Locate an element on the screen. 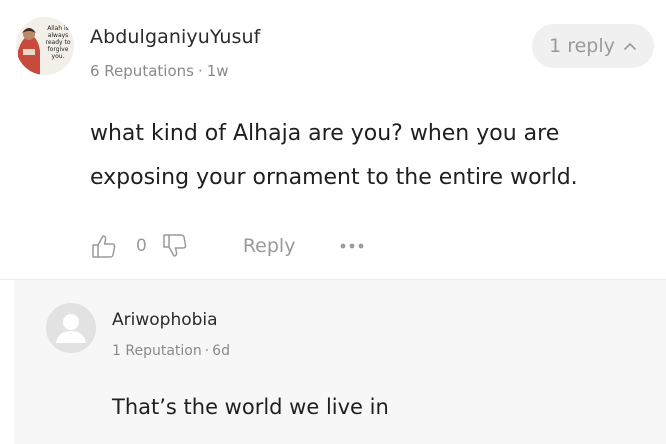 The image size is (666, 444). chevron-up-icon is located at coordinates (630, 46).